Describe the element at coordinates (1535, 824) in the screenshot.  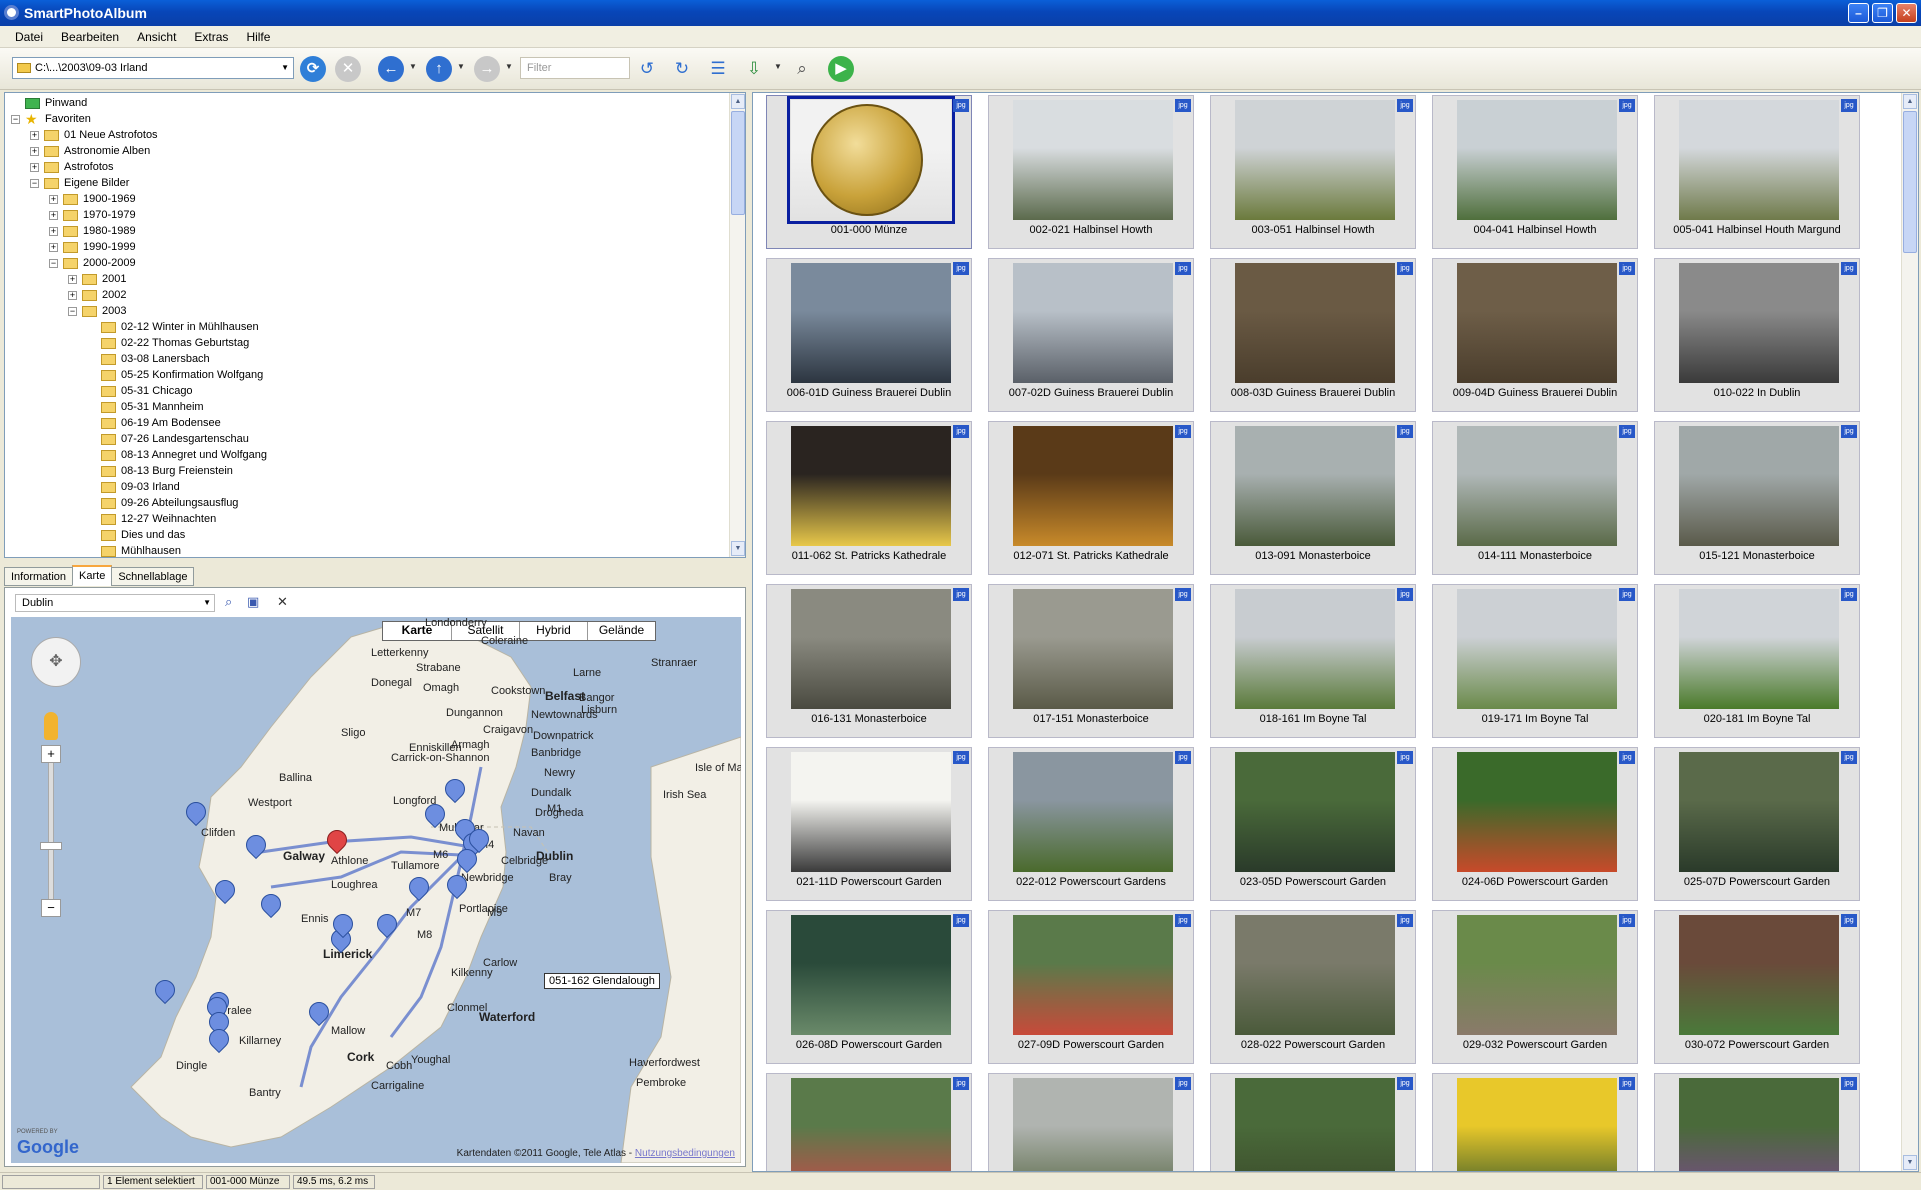
I see `photo-thumbnail: jpg 024-06D Powerscourt Garden` at that location.